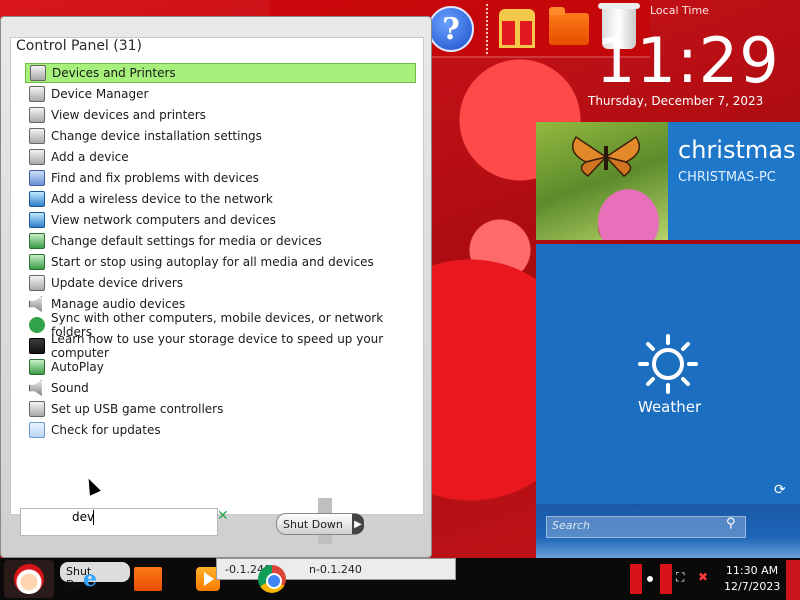 The height and width of the screenshot is (600, 800). What do you see at coordinates (37, 430) in the screenshot?
I see `update-icon` at bounding box center [37, 430].